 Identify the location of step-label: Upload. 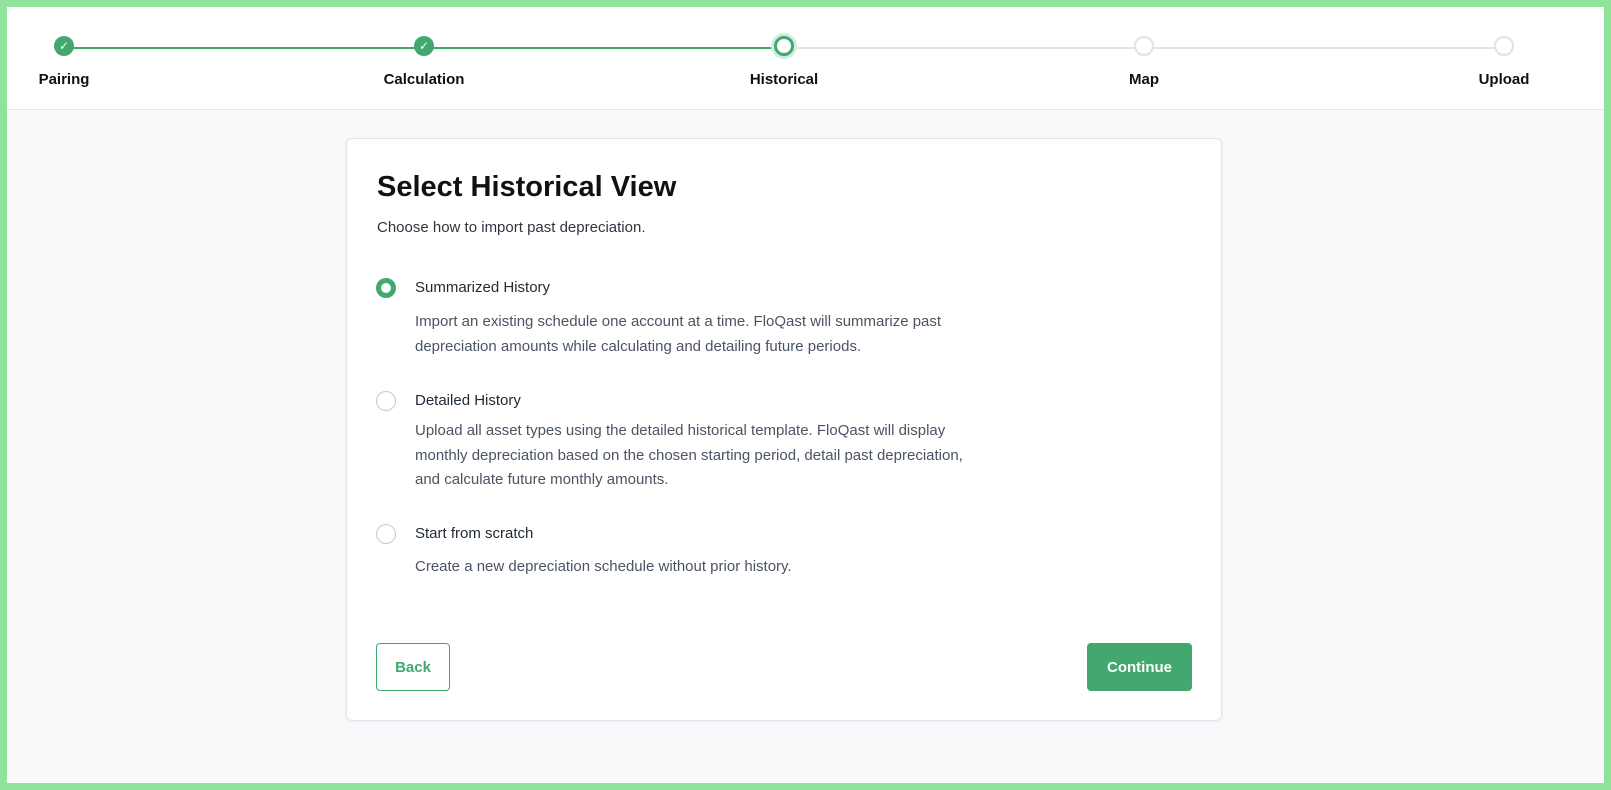
(1504, 79).